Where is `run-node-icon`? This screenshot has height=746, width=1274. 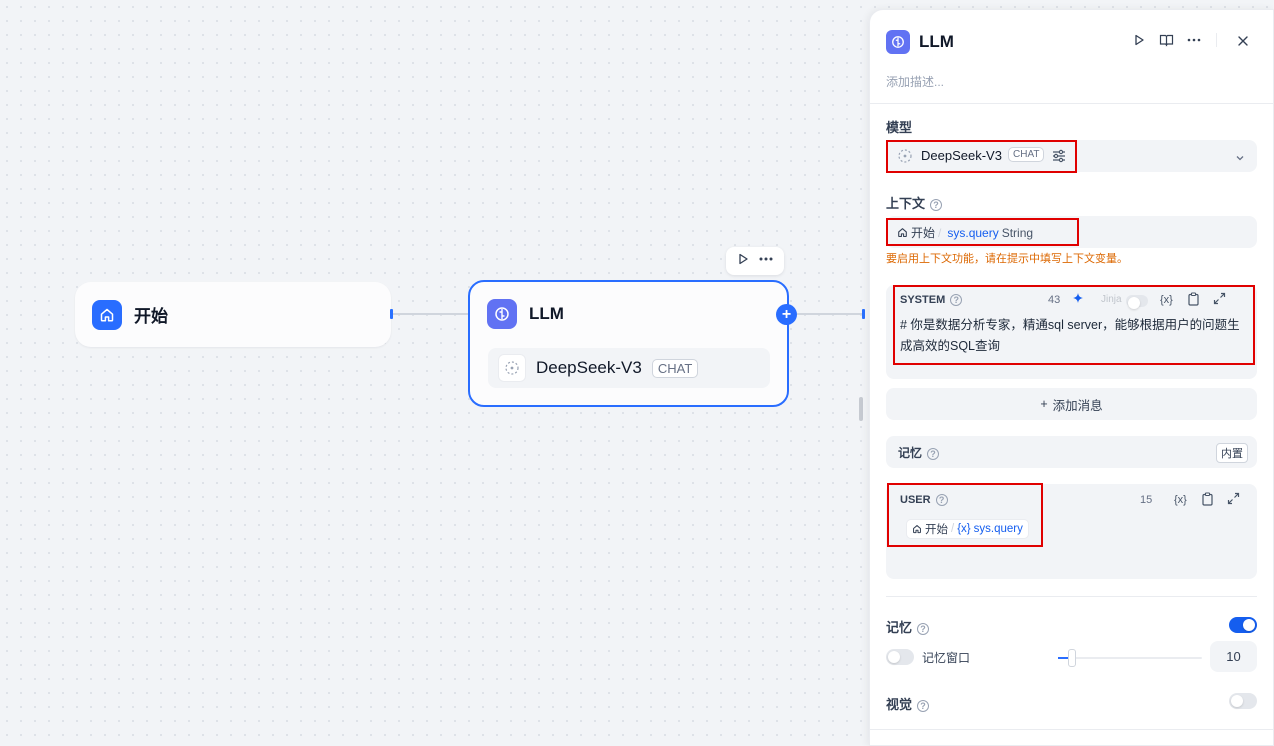
run-node-icon is located at coordinates (743, 261).